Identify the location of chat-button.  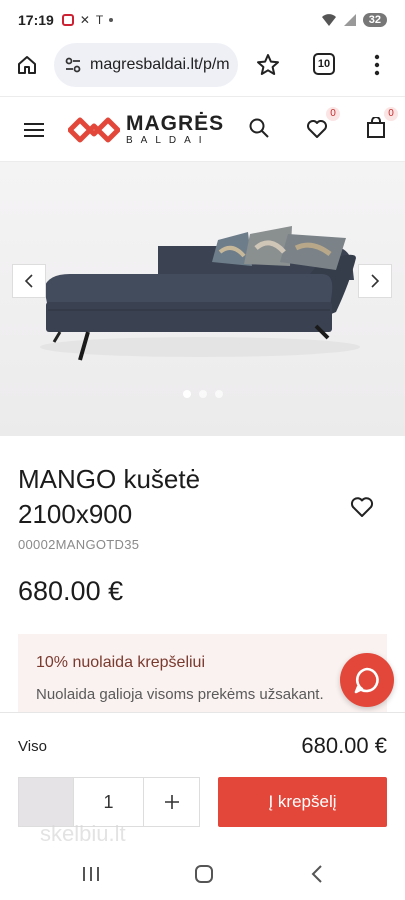
(367, 680).